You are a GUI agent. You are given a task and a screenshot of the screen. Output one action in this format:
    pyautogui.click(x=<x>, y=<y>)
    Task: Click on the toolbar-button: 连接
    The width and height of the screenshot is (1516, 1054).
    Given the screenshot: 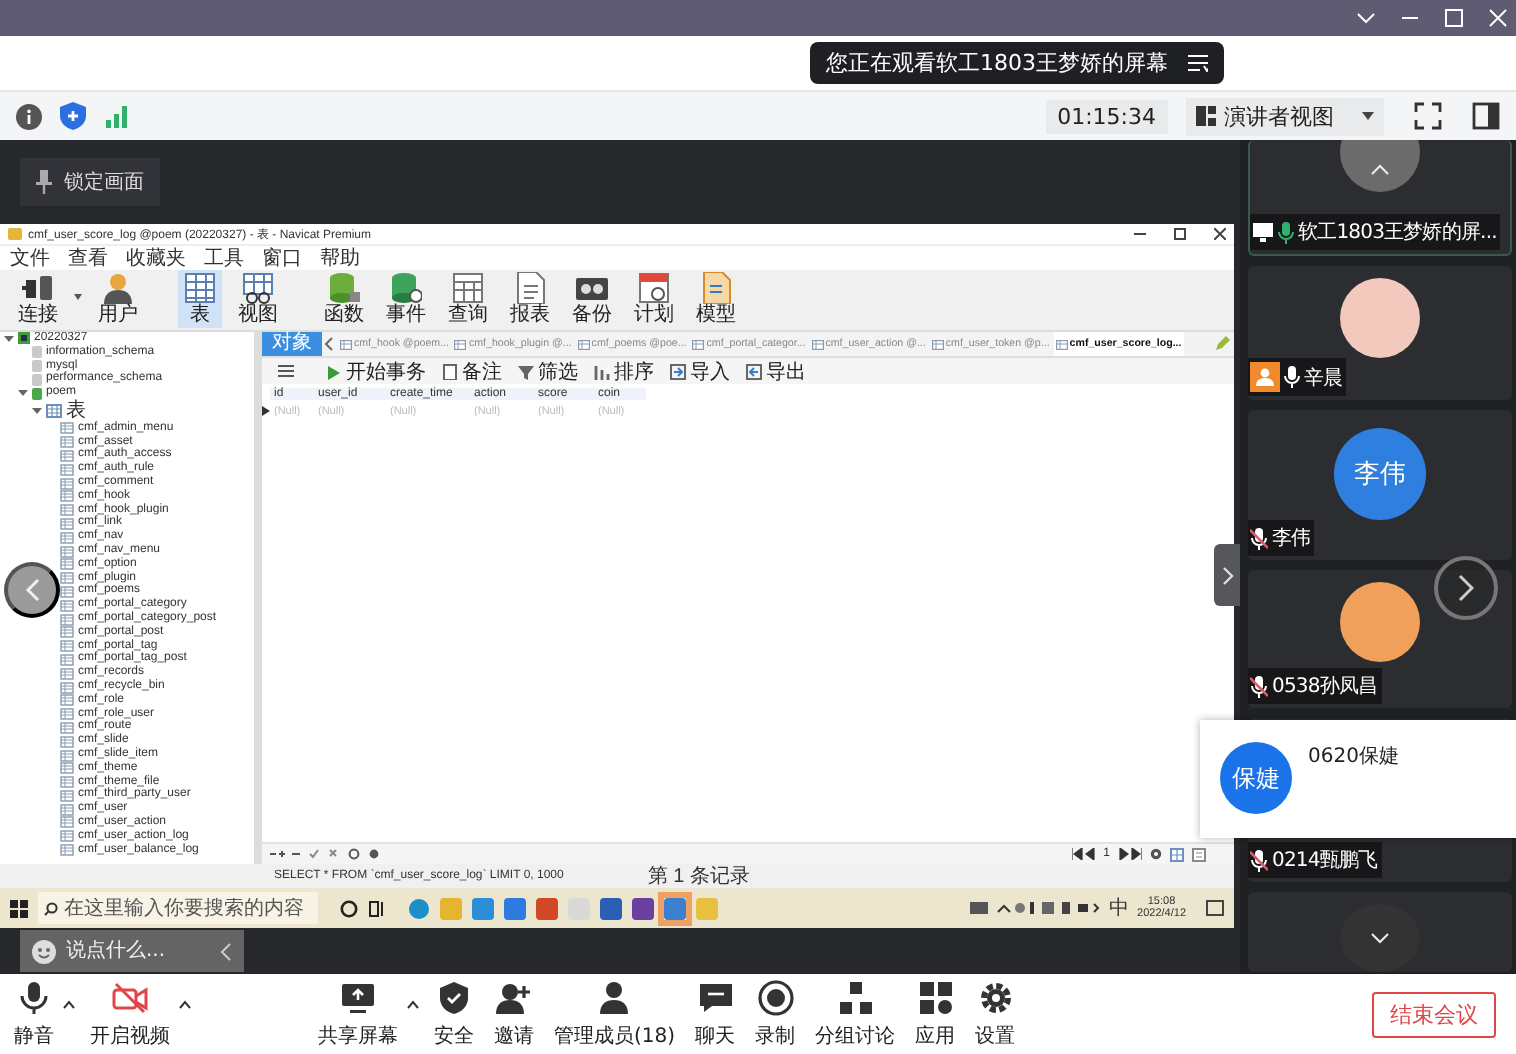 What is the action you would take?
    pyautogui.click(x=38, y=299)
    